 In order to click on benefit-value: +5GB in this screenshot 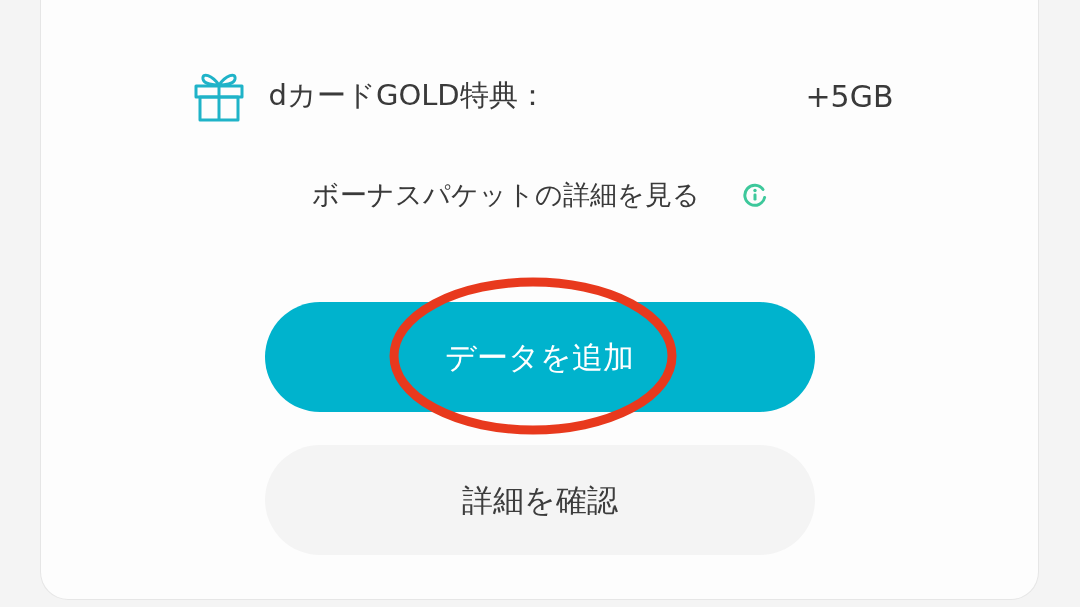, I will do `click(849, 96)`.